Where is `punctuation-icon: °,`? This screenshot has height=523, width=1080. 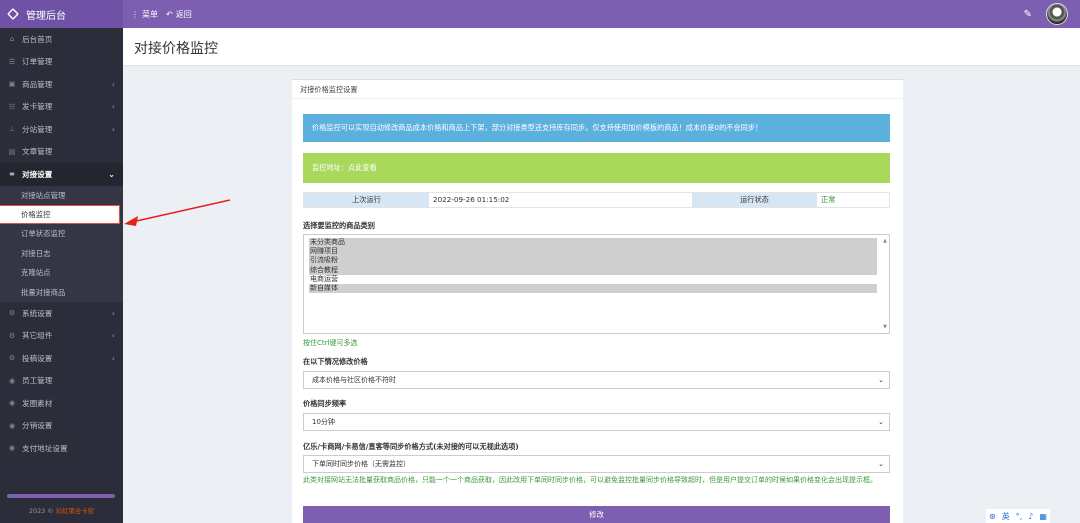 punctuation-icon: °, is located at coordinates (1019, 516).